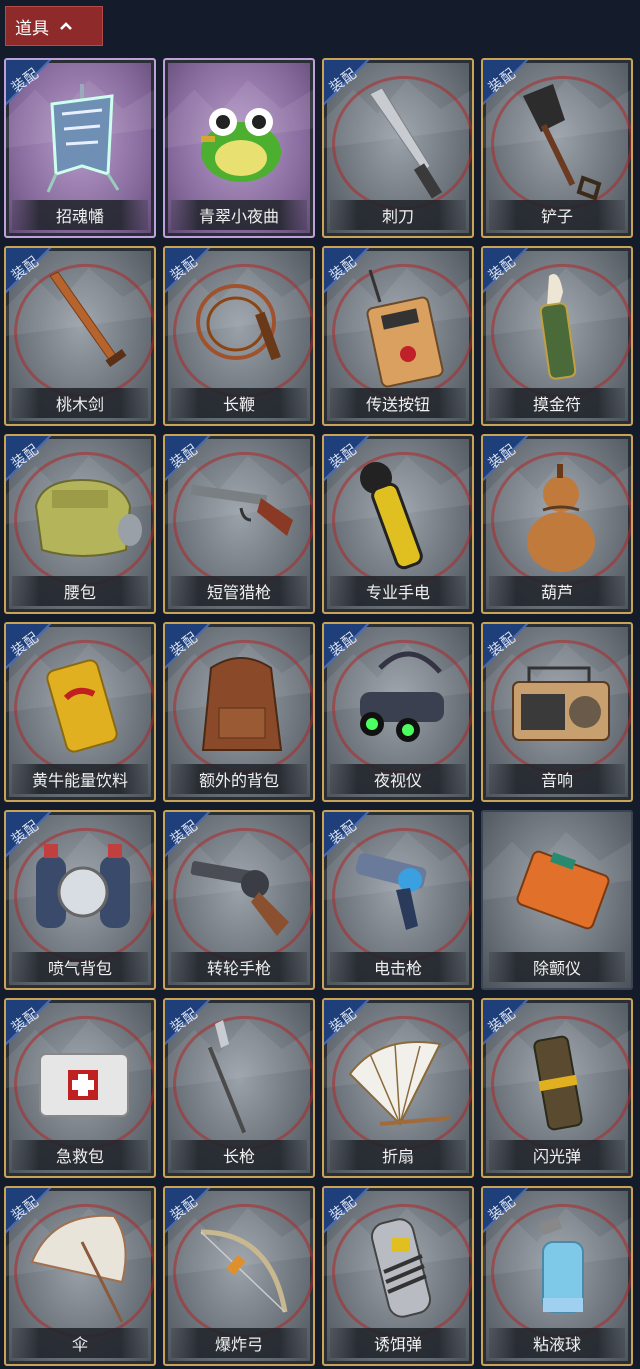 This screenshot has width=640, height=1369. What do you see at coordinates (398, 1155) in the screenshot?
I see `item-name: 折扇` at bounding box center [398, 1155].